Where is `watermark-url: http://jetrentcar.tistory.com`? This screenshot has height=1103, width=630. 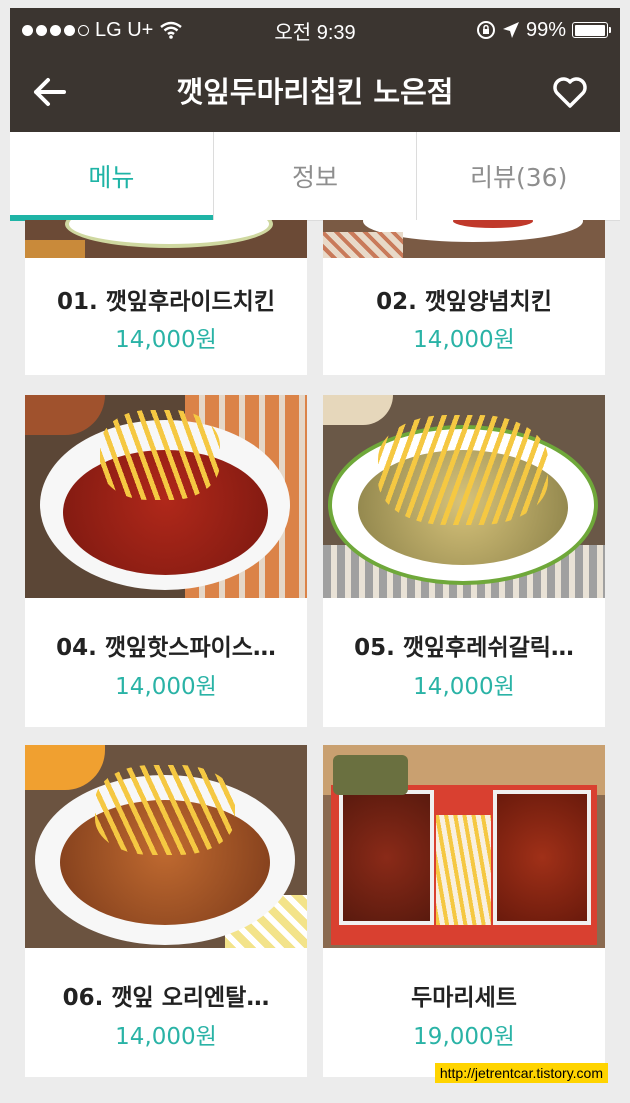 watermark-url: http://jetrentcar.tistory.com is located at coordinates (521, 1073).